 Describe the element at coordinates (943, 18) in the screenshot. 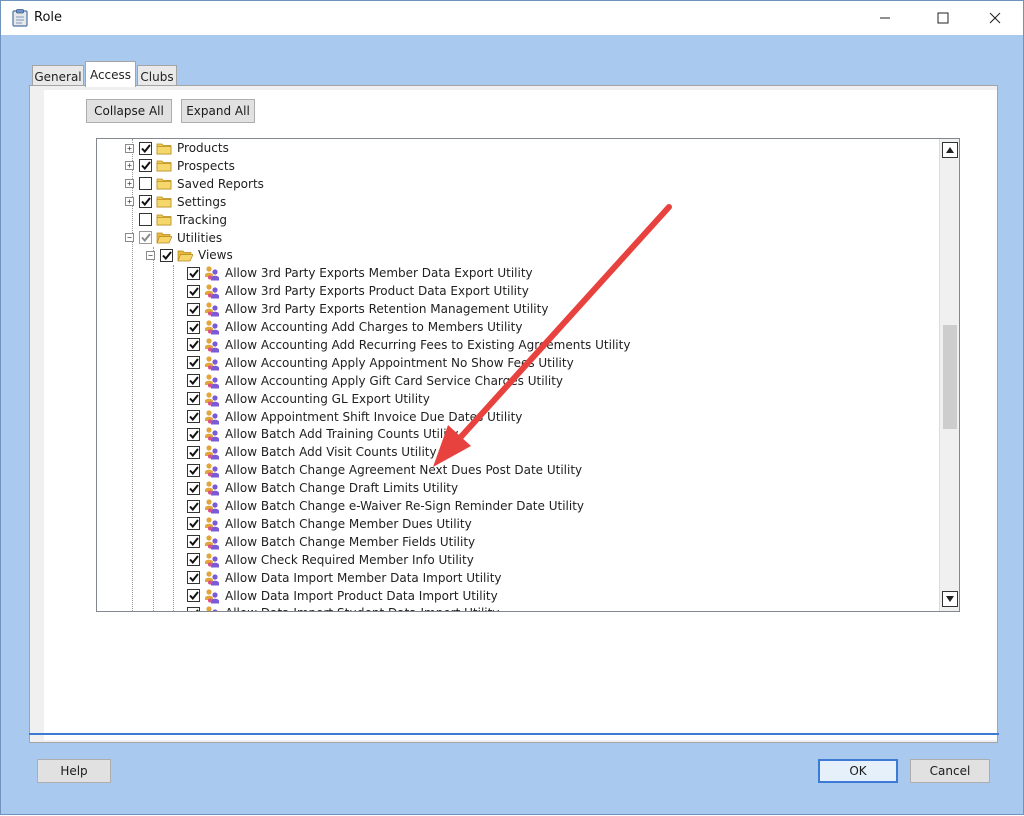

I see `maximize-button` at that location.